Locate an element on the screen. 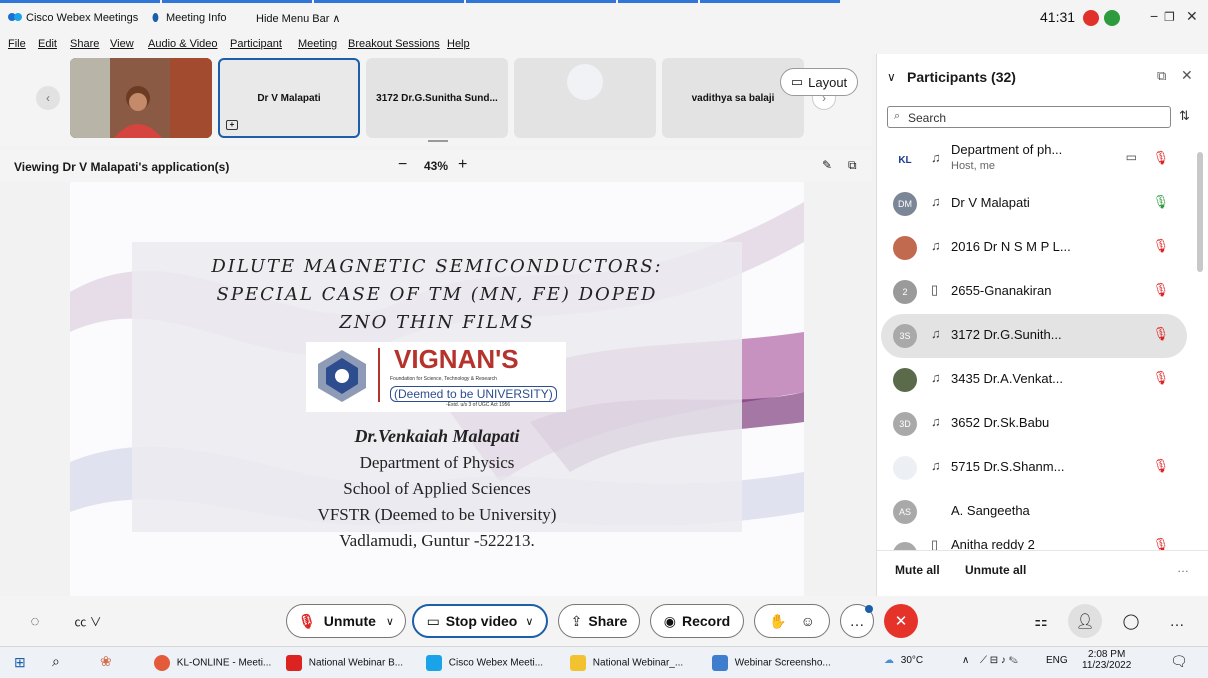  hide-menu-bar-button: Hide Menu Bar ∧ is located at coordinates (298, 18).